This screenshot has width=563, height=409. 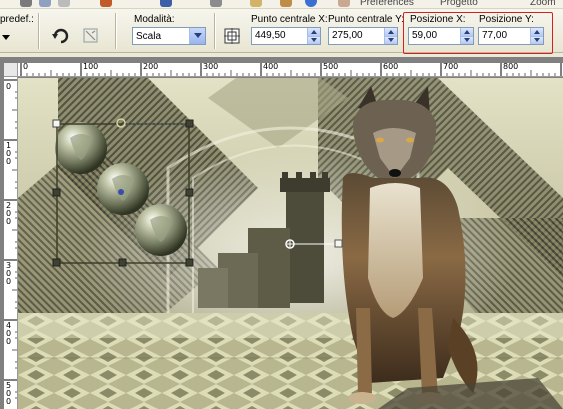 I want to click on center-icon, so click(x=232, y=36).